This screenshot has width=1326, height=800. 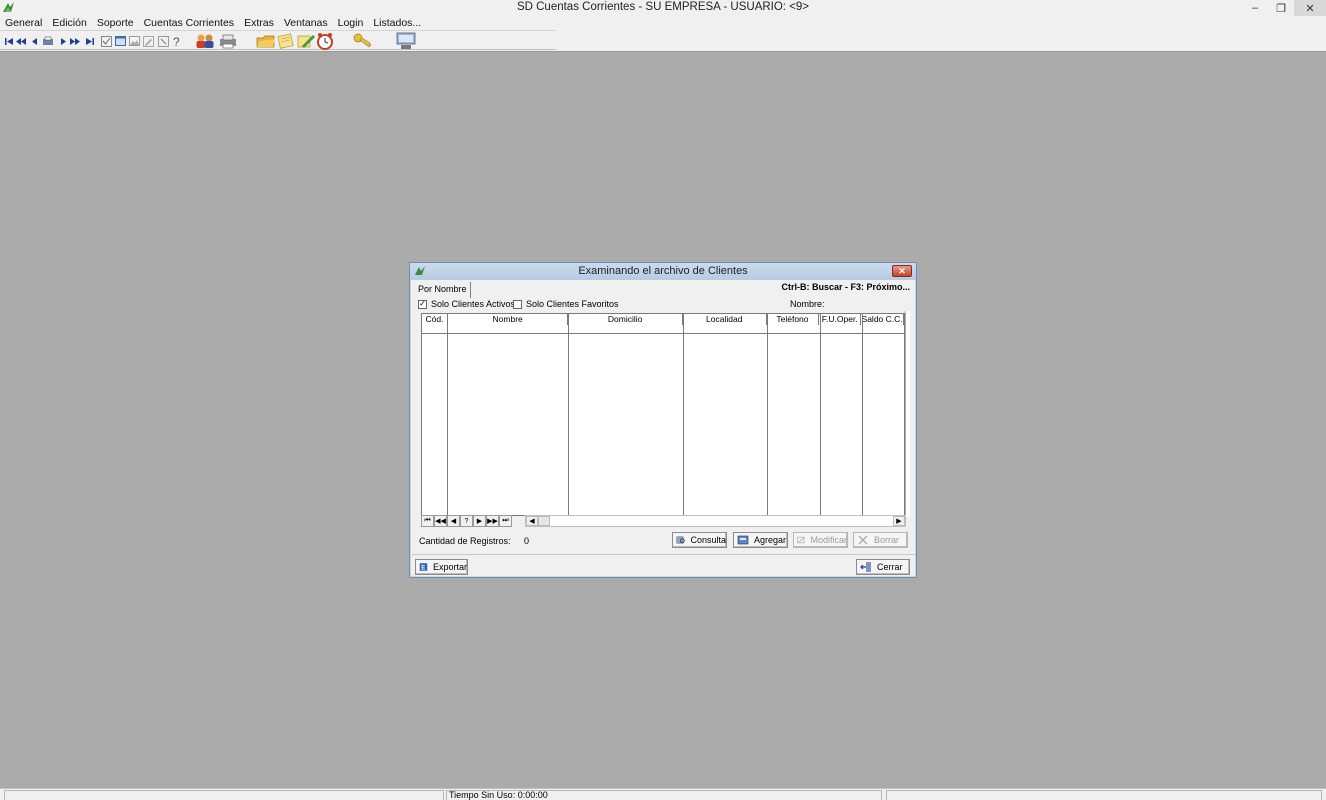 I want to click on close-button: ✕, so click(x=1310, y=8).